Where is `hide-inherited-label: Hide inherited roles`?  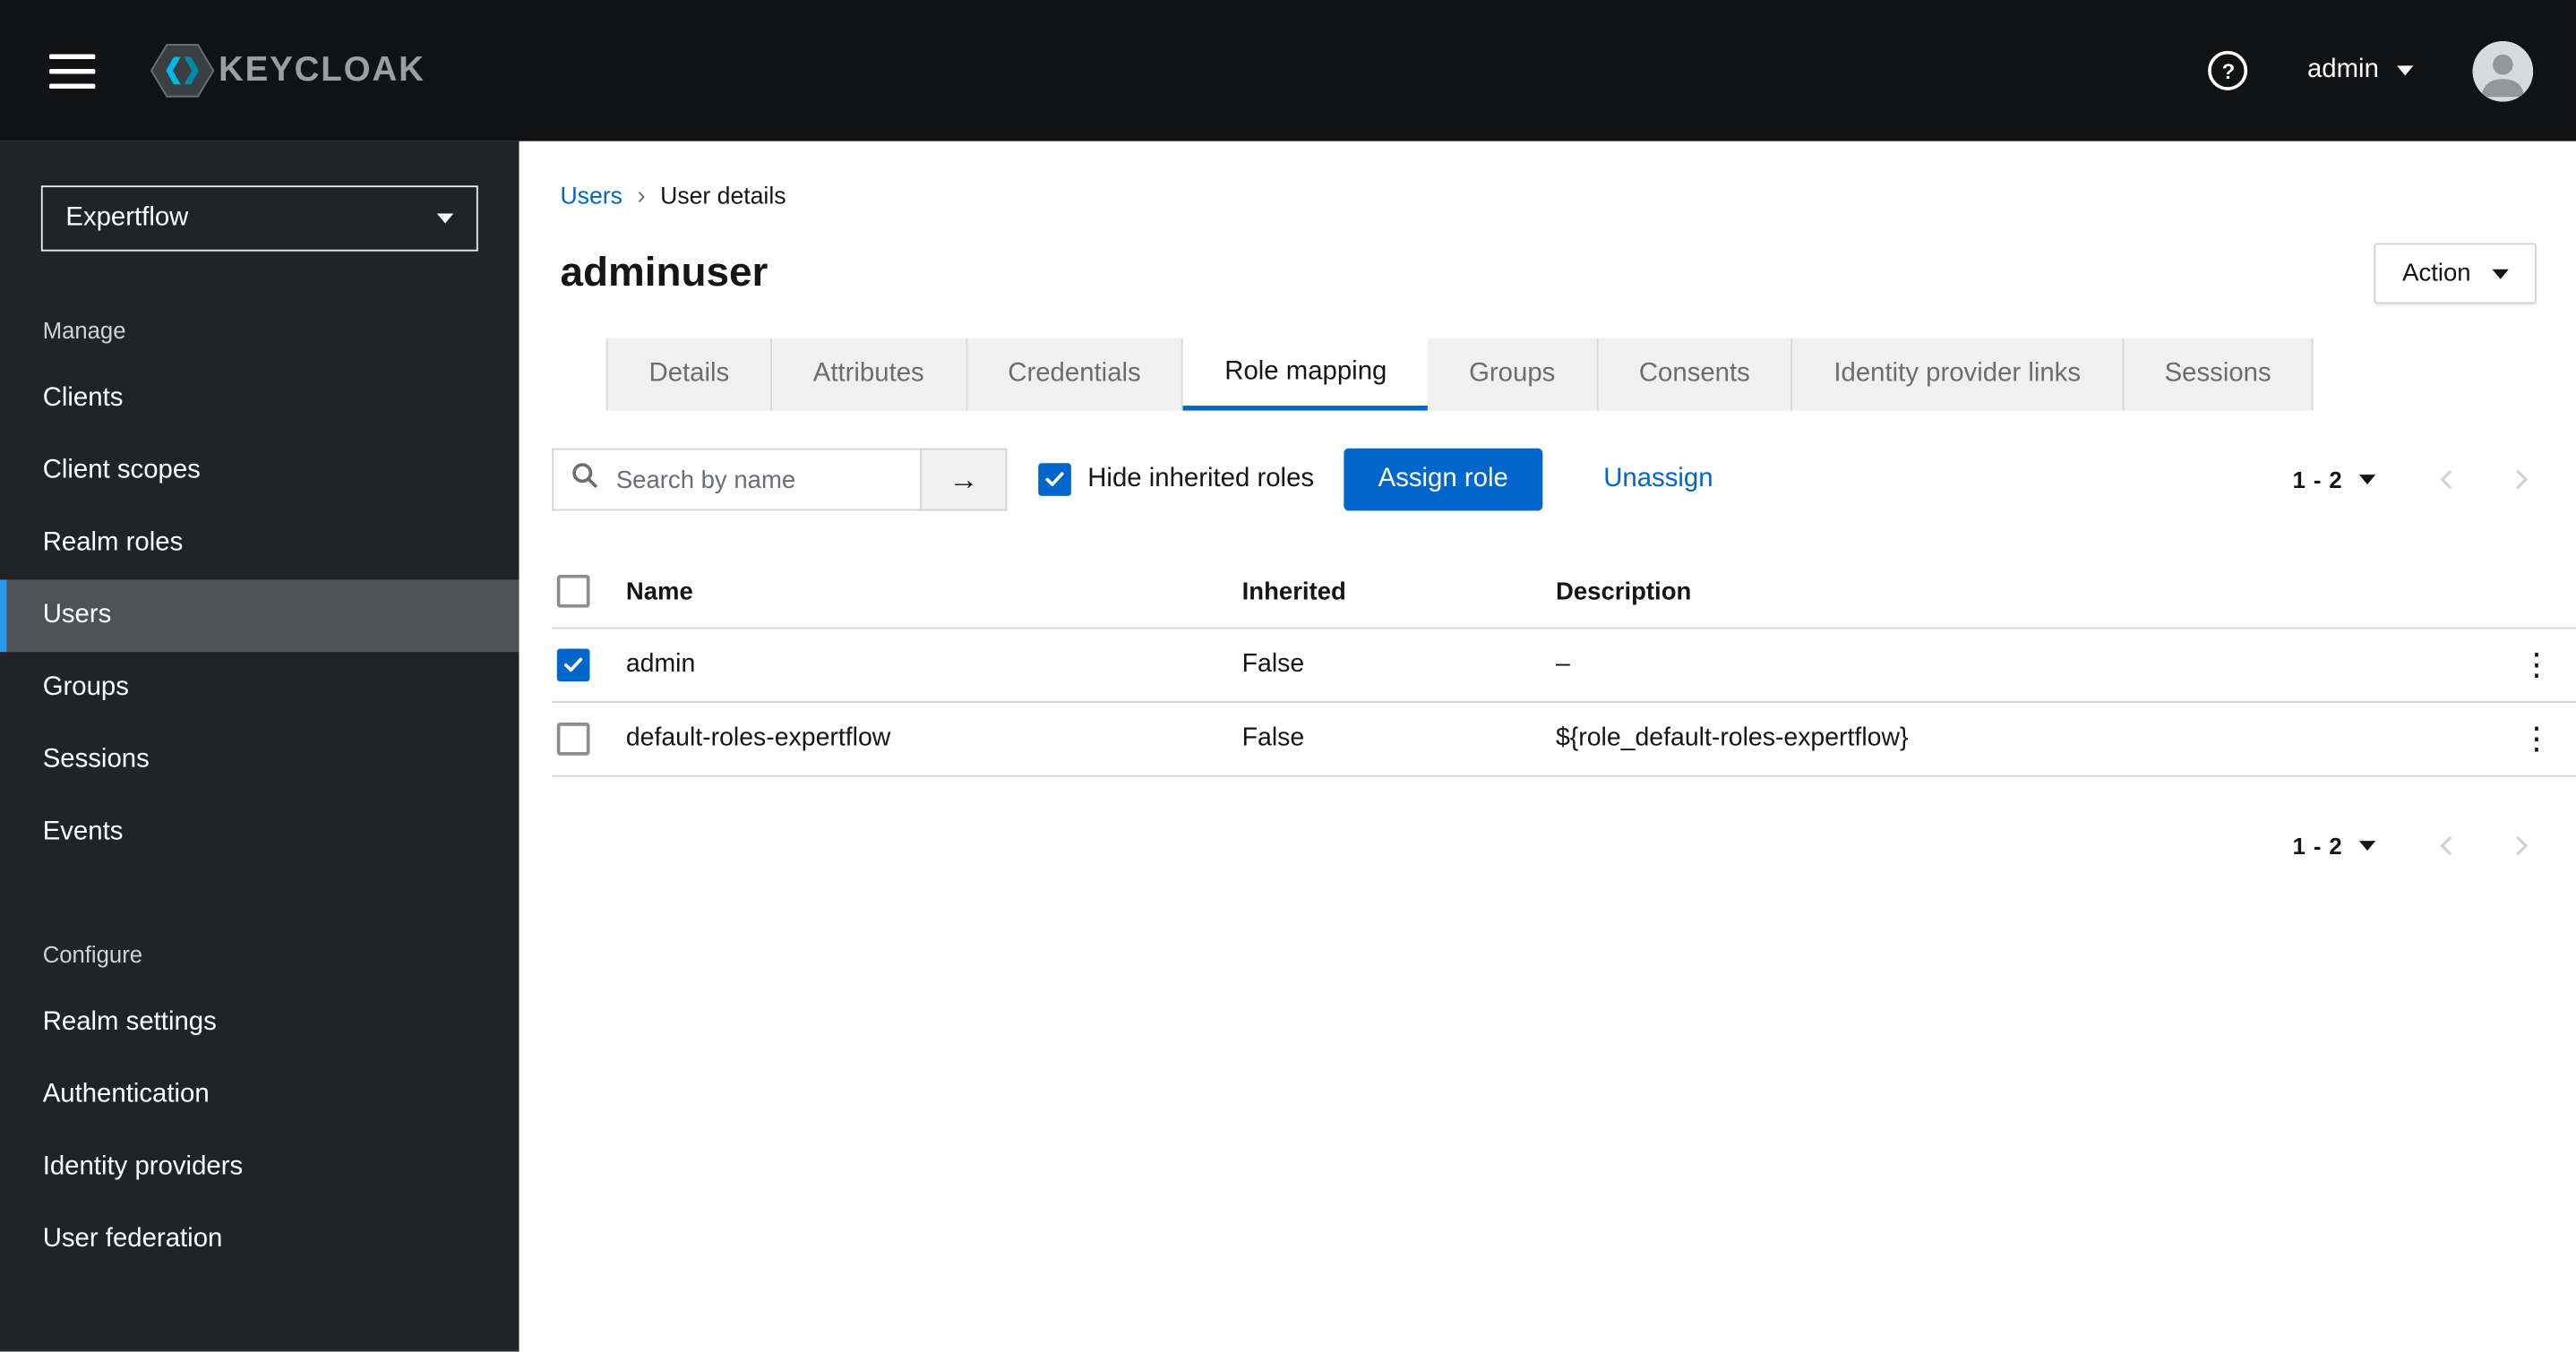
hide-inherited-label: Hide inherited roles is located at coordinates (1201, 479).